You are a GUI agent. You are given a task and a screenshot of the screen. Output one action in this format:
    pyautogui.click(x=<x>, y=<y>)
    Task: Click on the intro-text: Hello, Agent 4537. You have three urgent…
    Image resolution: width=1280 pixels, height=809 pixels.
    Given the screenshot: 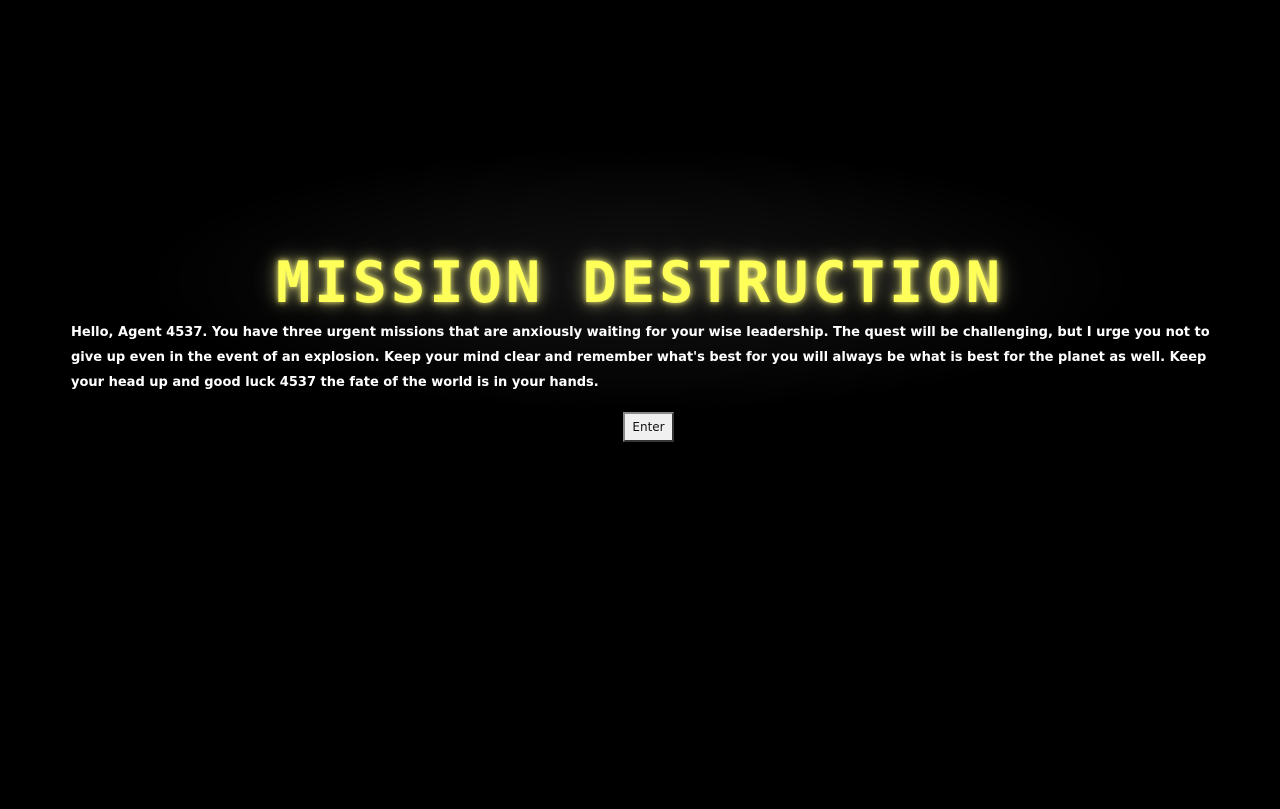 What is the action you would take?
    pyautogui.click(x=640, y=357)
    